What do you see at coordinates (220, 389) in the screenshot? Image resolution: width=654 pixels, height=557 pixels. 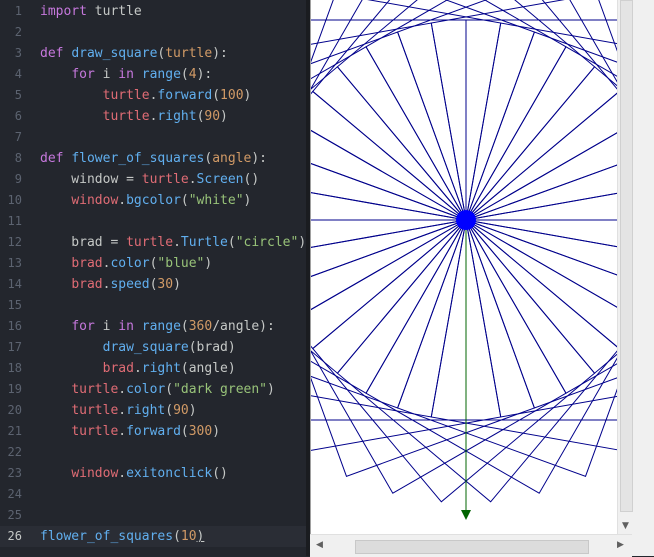 I see `code-token: "dark green"` at bounding box center [220, 389].